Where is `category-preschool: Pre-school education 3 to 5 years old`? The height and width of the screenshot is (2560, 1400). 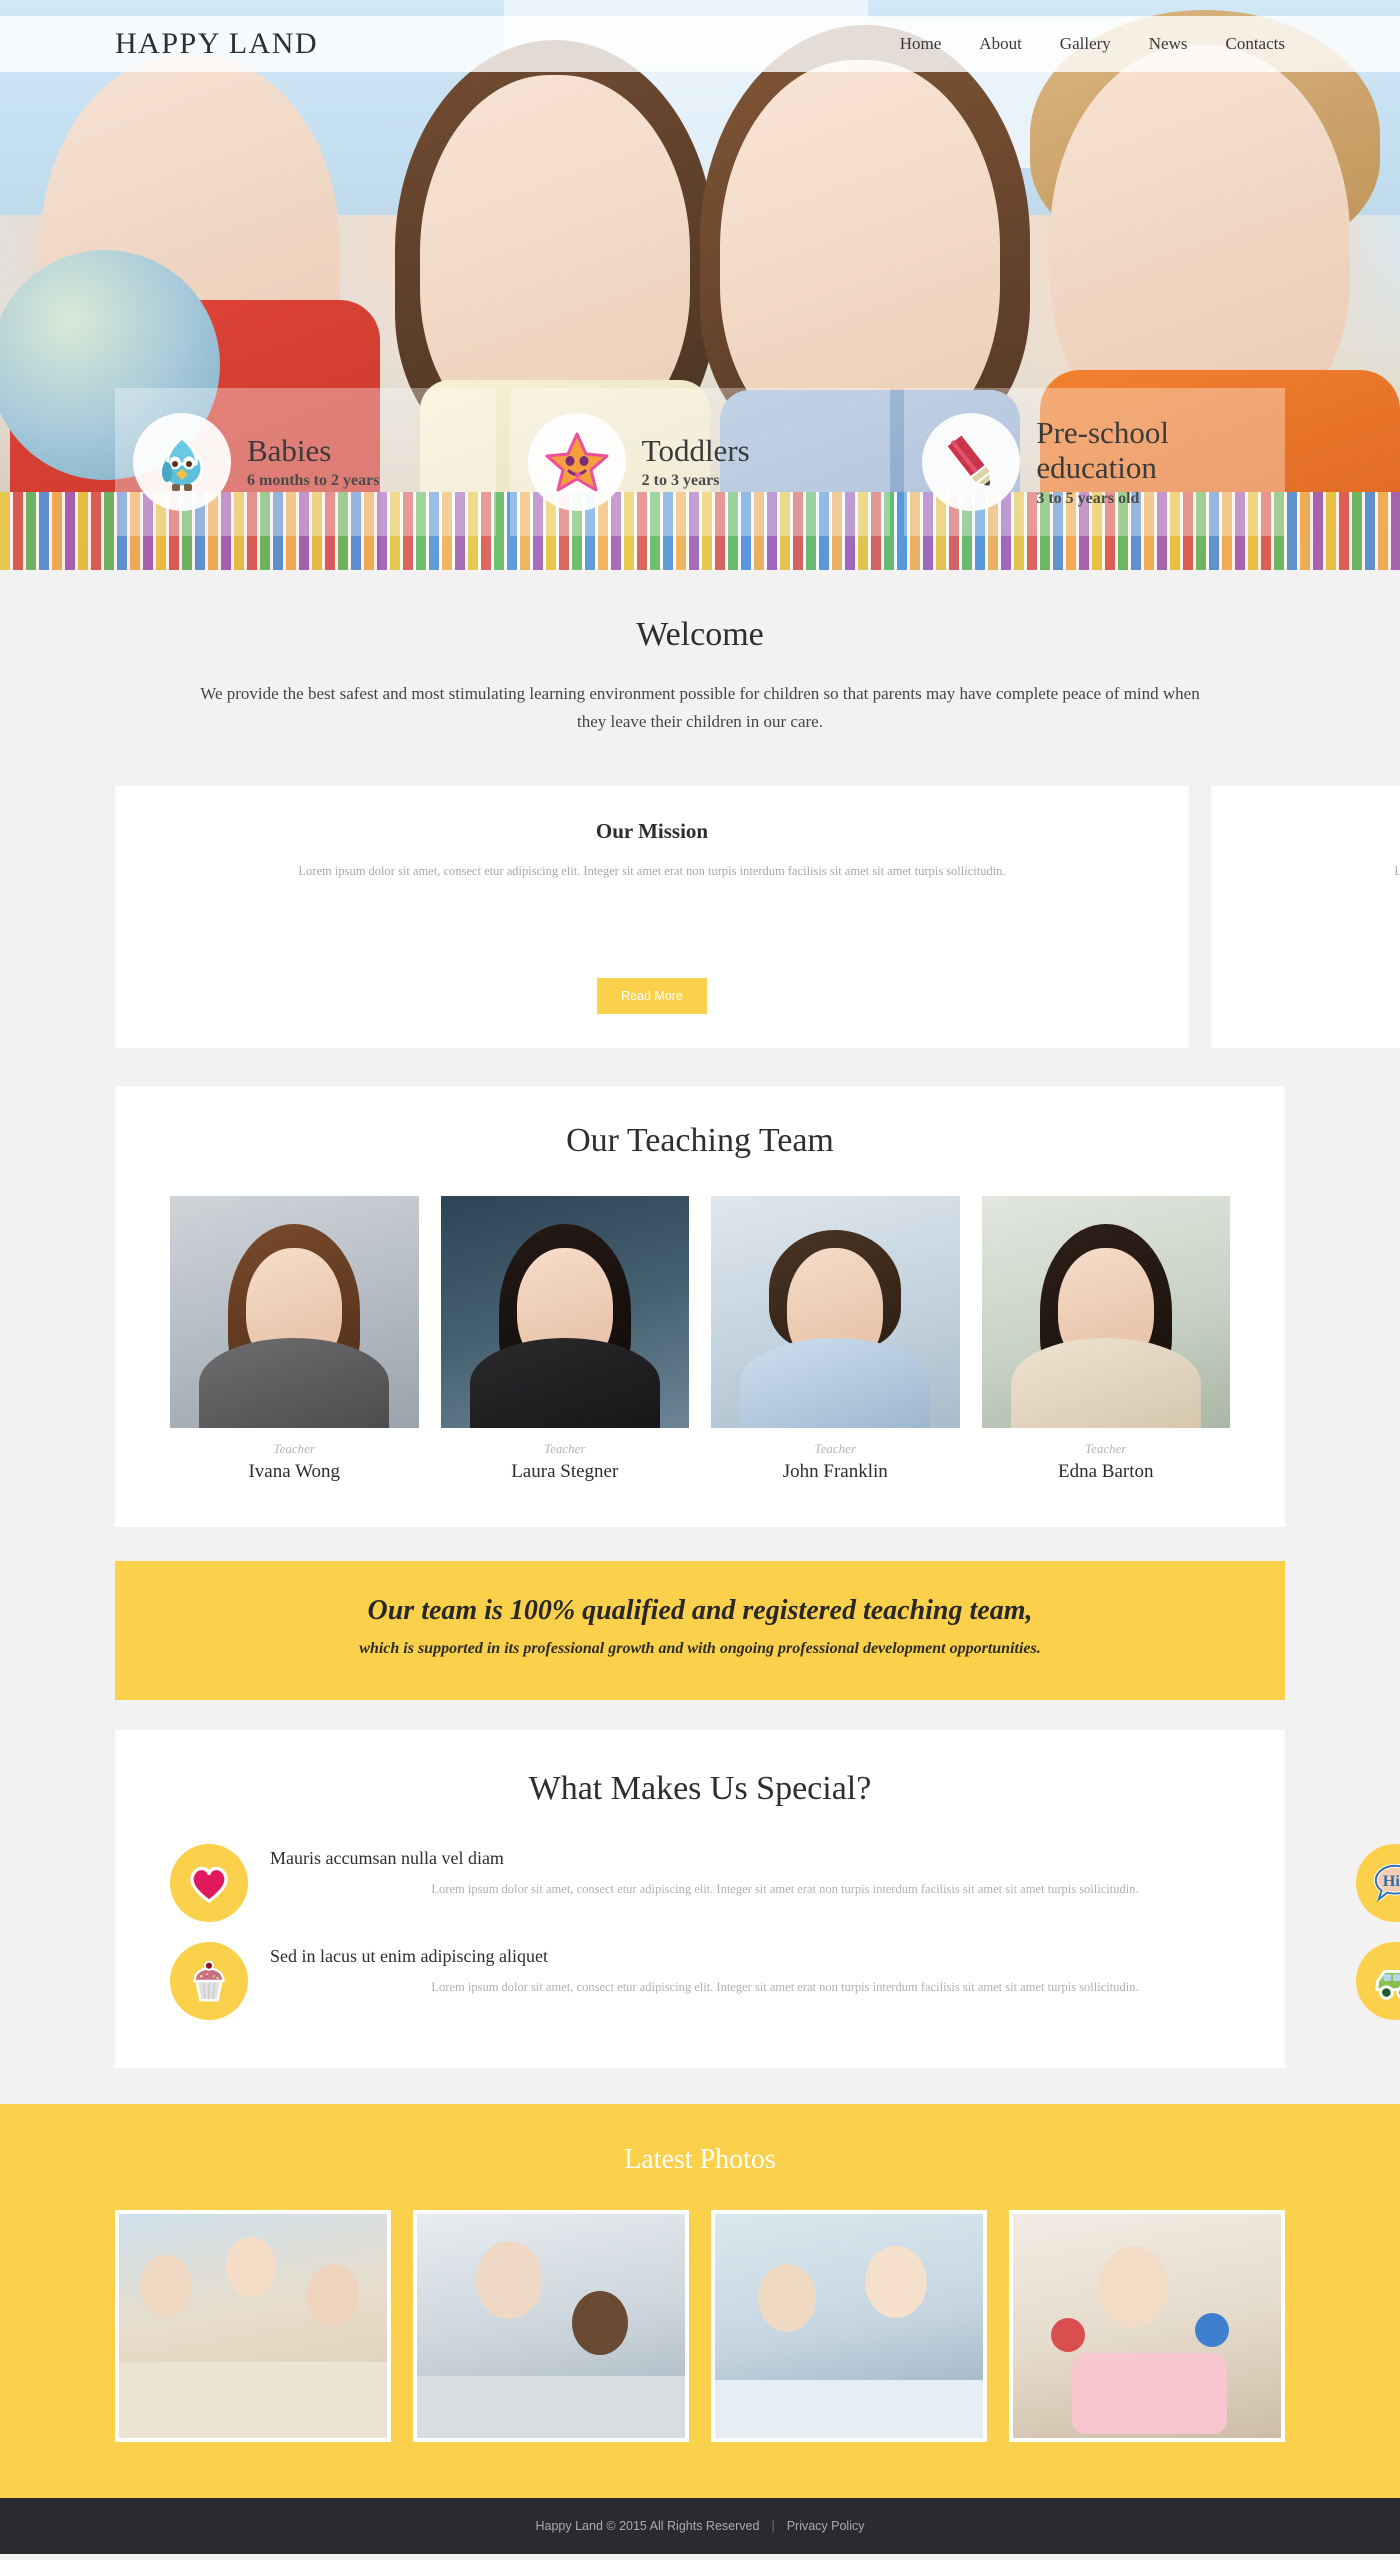
category-preschool: Pre-school education 3 to 5 years old is located at coordinates (1095, 462).